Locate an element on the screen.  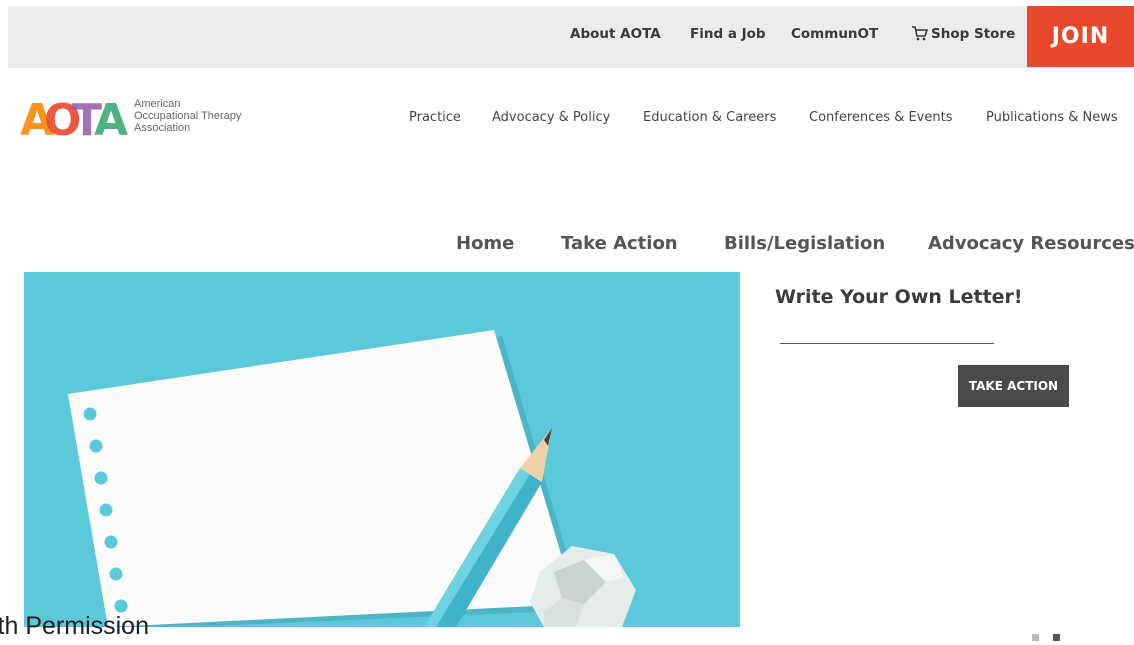
communot-link: CommunOT is located at coordinates (834, 34).